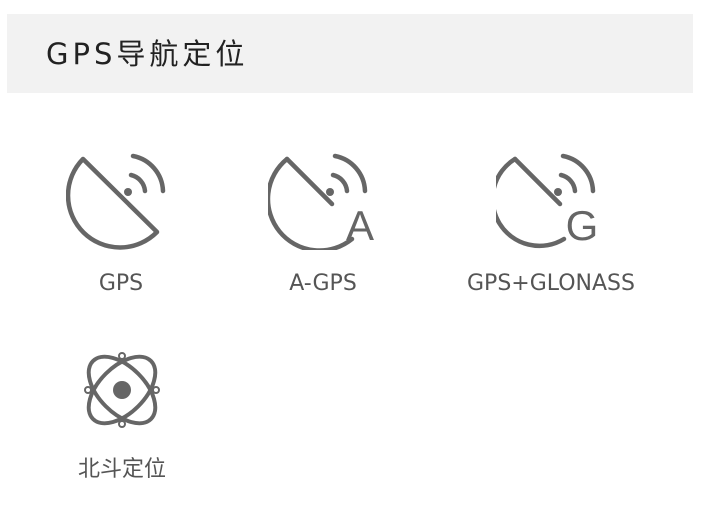  Describe the element at coordinates (121, 469) in the screenshot. I see `feature-label-beidou: 北斗定位` at that location.